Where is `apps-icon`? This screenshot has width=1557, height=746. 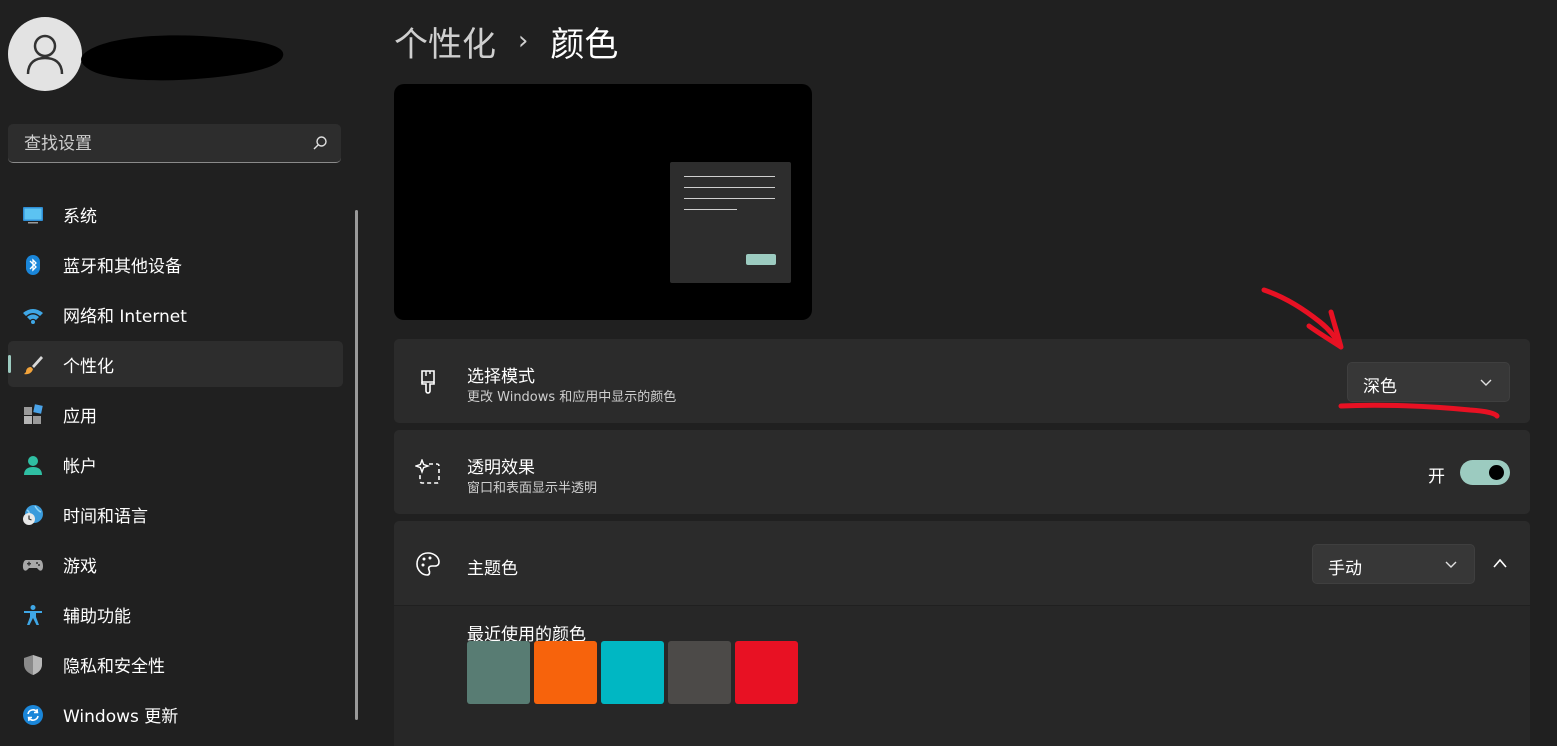
apps-icon is located at coordinates (33, 414).